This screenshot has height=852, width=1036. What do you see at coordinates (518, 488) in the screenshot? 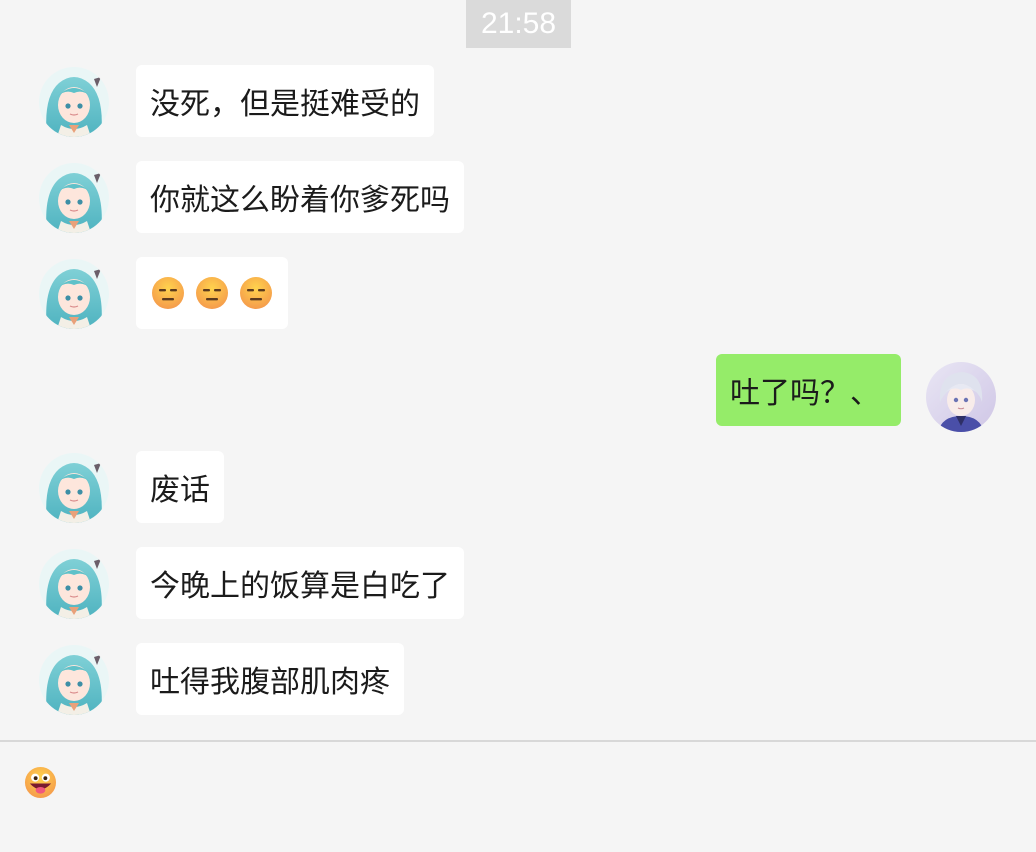
I see `message-row: 废话` at bounding box center [518, 488].